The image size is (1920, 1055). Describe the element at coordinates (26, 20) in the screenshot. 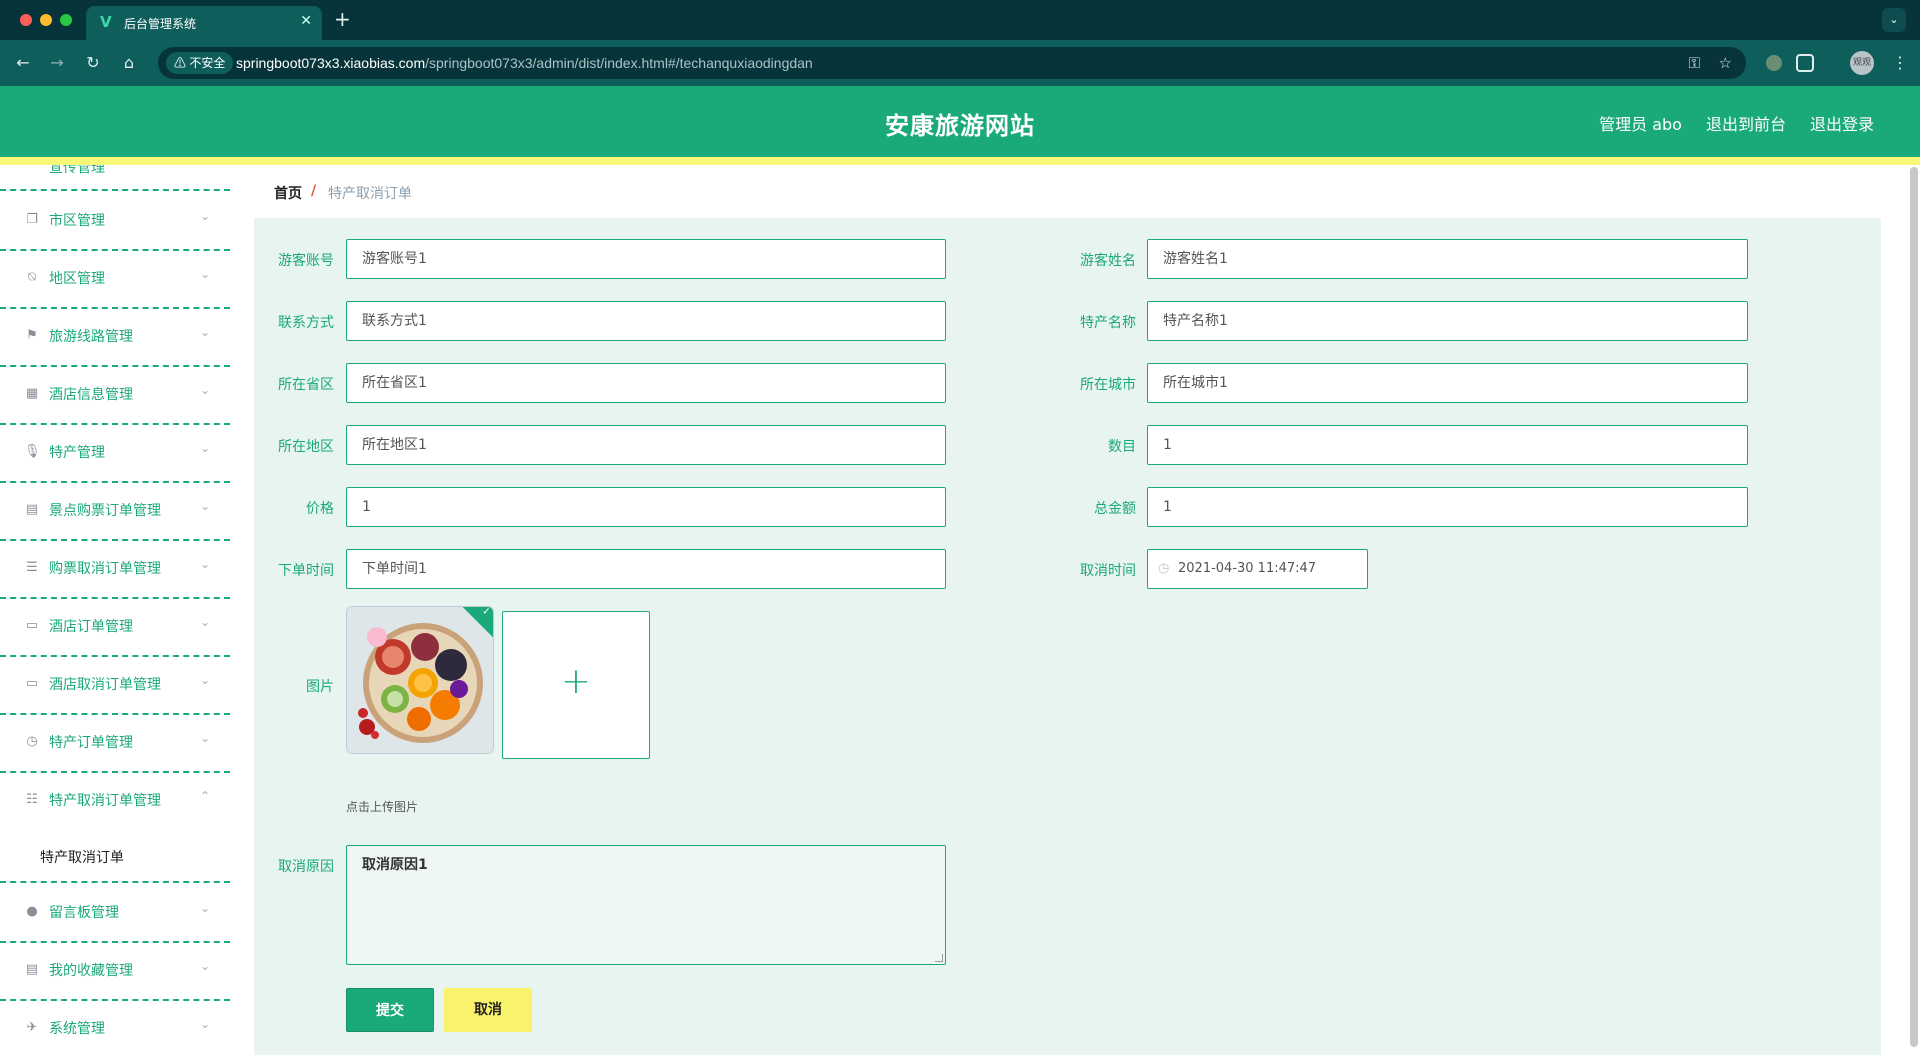

I see `close-window-button` at that location.